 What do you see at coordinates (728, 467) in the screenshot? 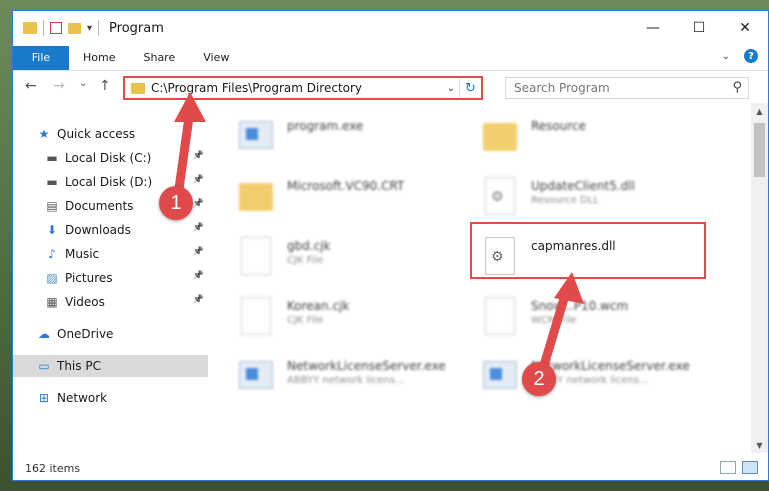
I see `details-view-icon` at bounding box center [728, 467].